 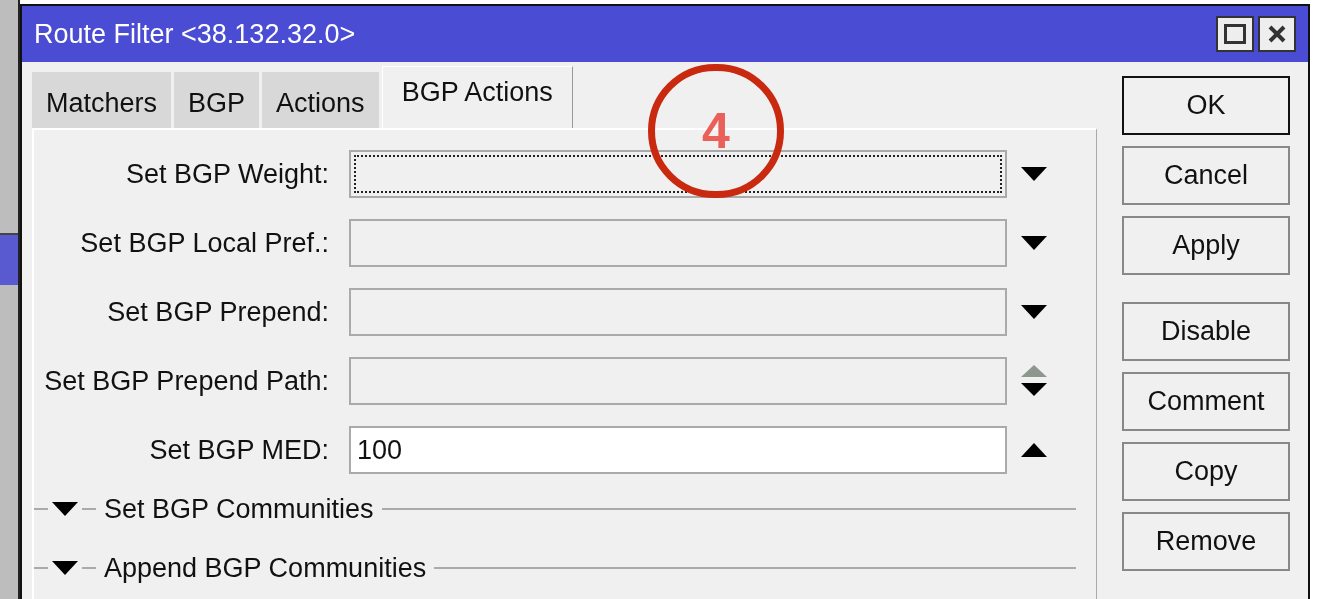 What do you see at coordinates (186, 381) in the screenshot?
I see `field-label: Set BGP Prepend Path:` at bounding box center [186, 381].